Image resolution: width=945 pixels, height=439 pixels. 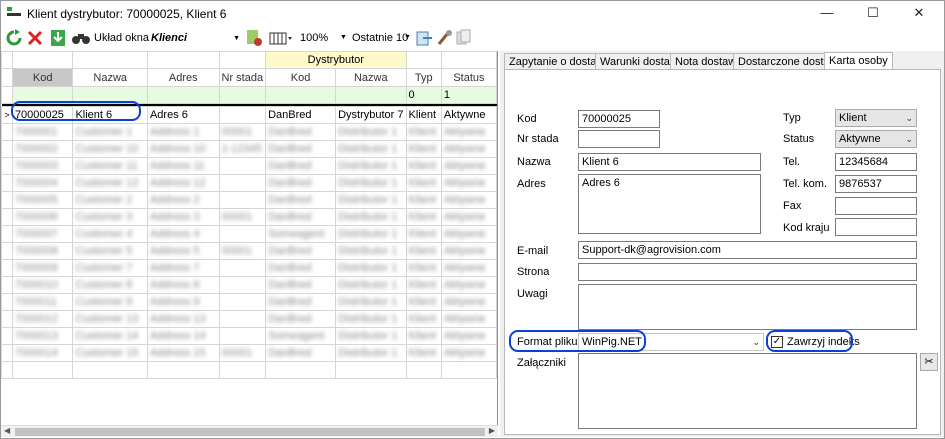 What do you see at coordinates (469, 115) in the screenshot?
I see `cell-status: Aktywne` at bounding box center [469, 115].